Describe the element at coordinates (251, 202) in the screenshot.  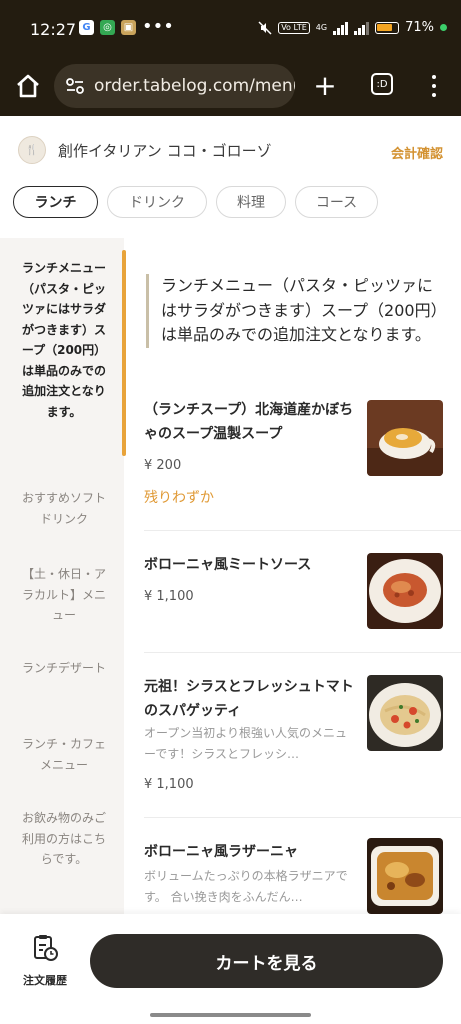
I see `tab-food: 料理` at that location.